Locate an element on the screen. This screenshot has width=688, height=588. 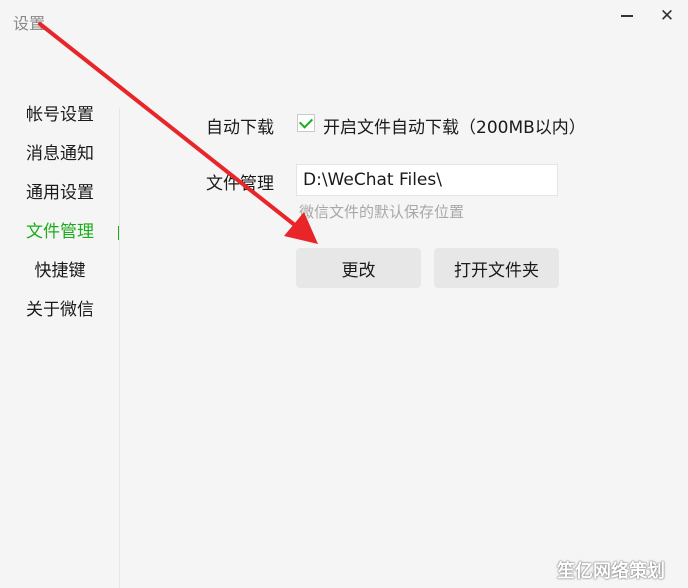
watermark: 笙亿网络策划 is located at coordinates (611, 571).